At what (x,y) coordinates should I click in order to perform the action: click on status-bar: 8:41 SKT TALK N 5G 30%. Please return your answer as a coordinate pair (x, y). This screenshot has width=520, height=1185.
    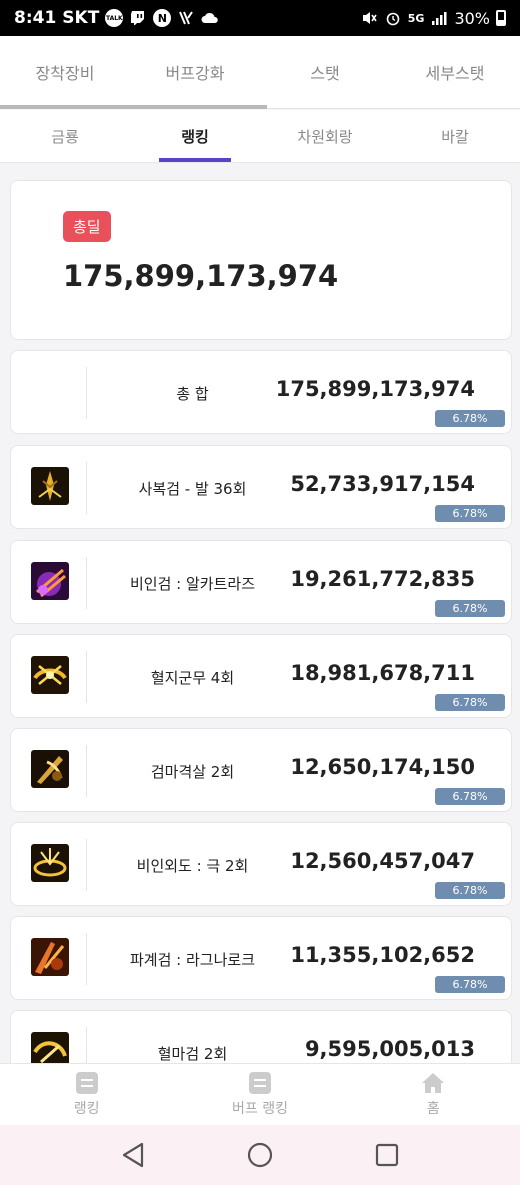
    Looking at the image, I should click on (260, 18).